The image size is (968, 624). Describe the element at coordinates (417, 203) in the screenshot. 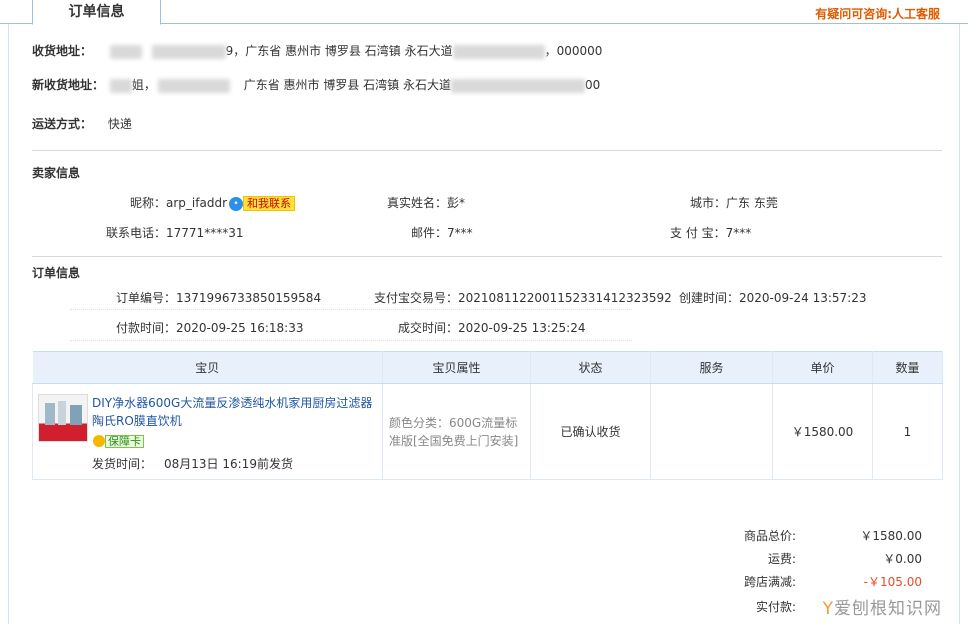

I see `seller-real-name-label: 真实姓名：` at that location.